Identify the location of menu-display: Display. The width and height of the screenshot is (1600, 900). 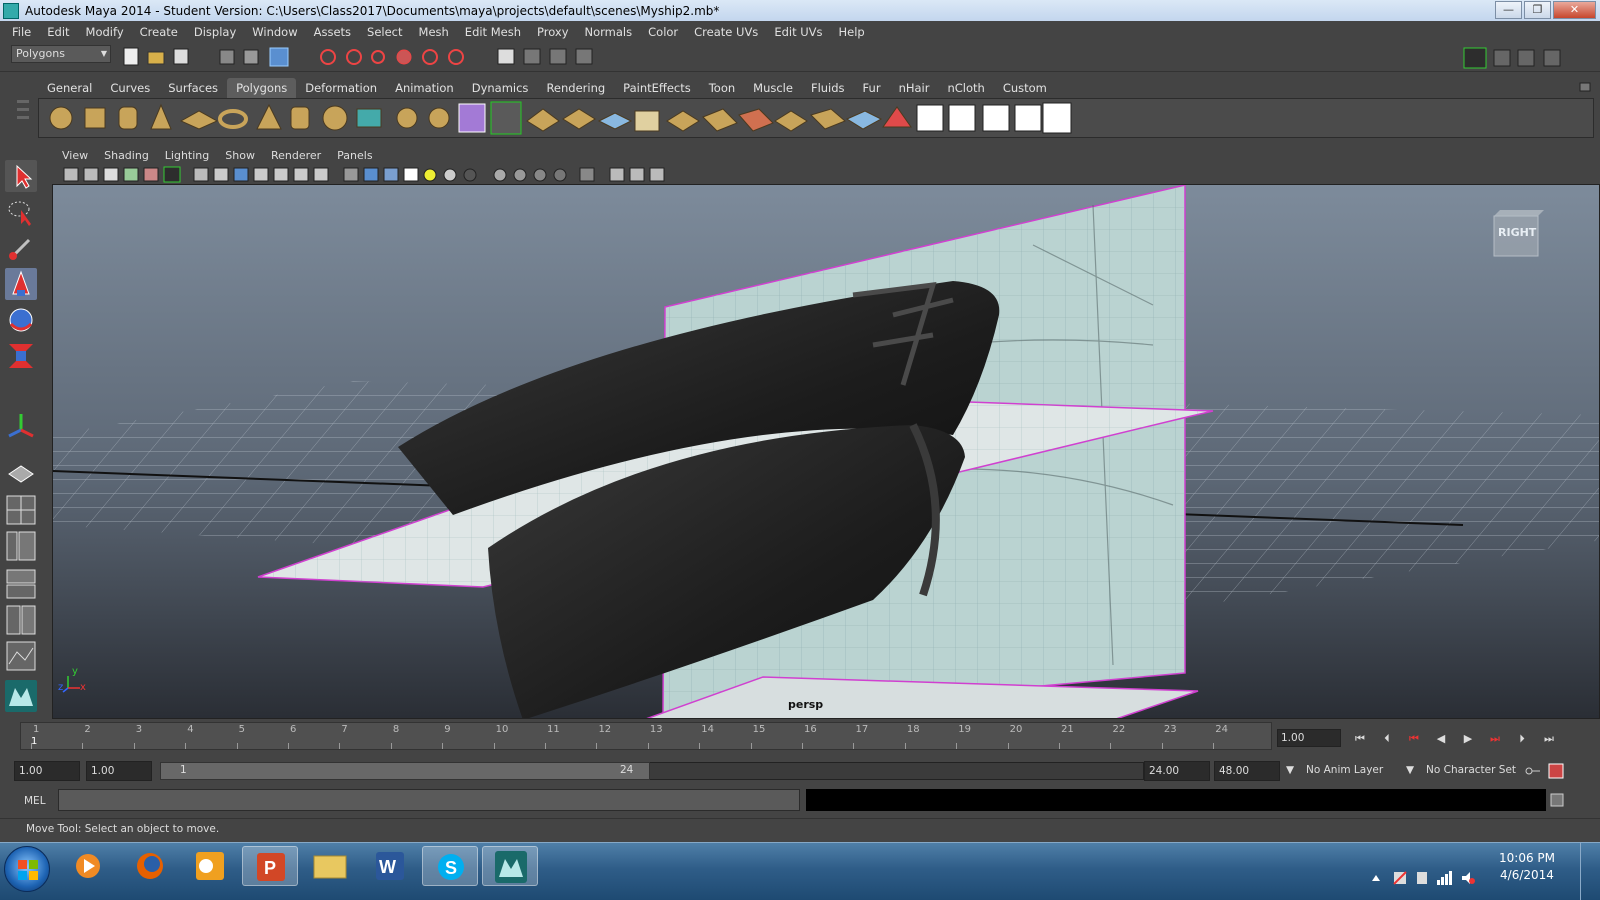
(215, 32).